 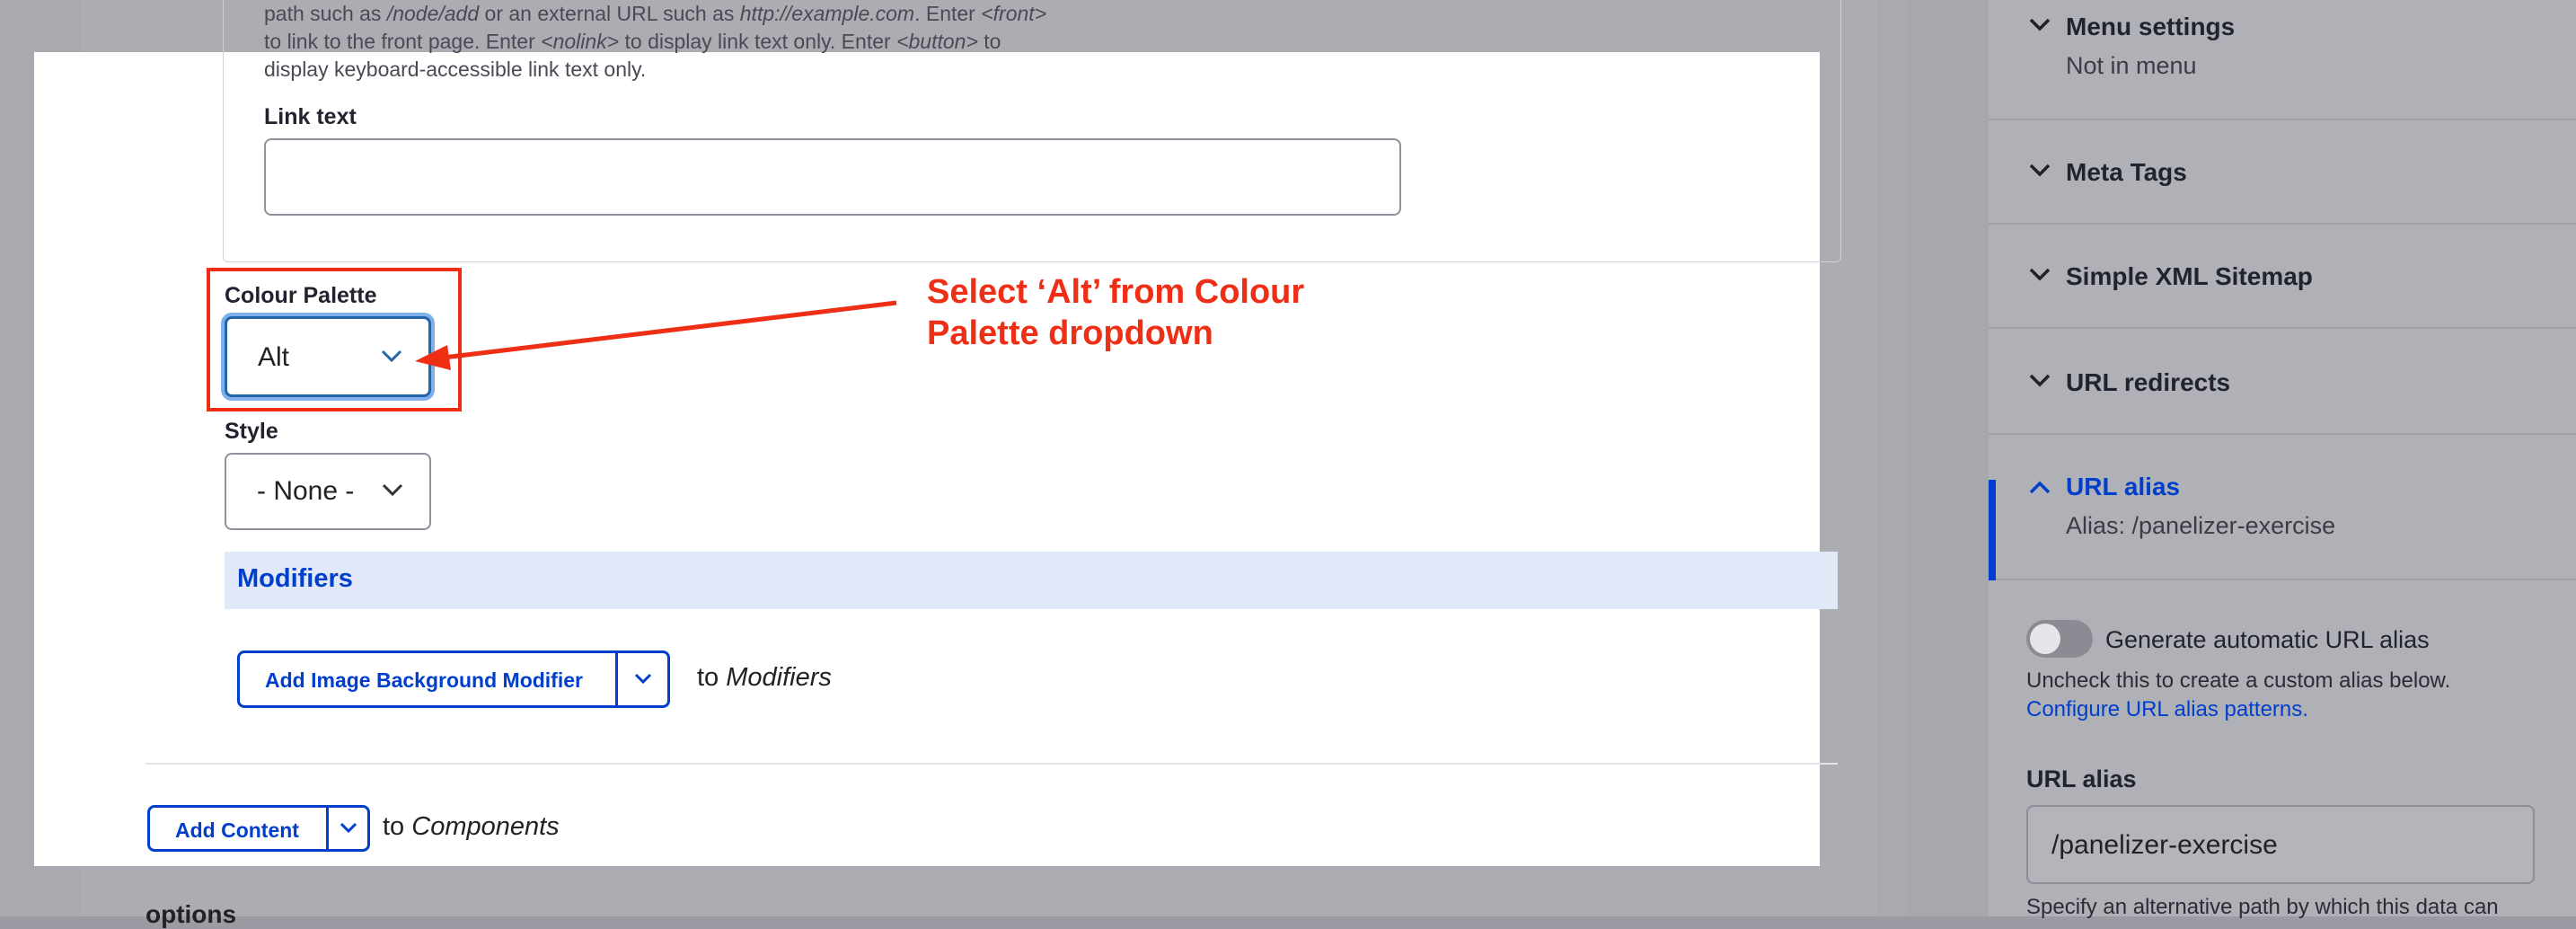 What do you see at coordinates (310, 116) in the screenshot?
I see `link-text-label: Link text` at bounding box center [310, 116].